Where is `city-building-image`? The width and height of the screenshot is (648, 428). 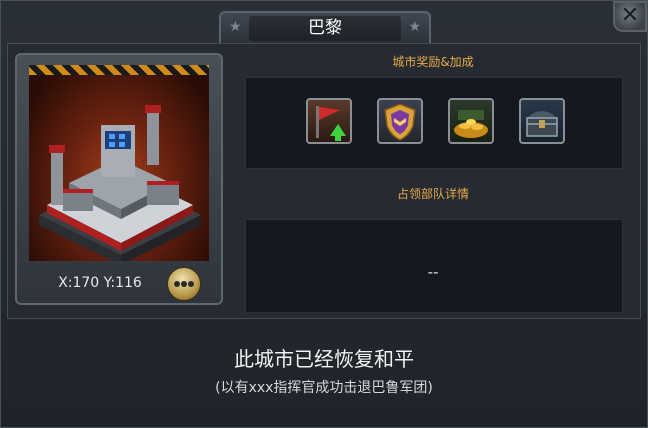 city-building-image is located at coordinates (119, 163).